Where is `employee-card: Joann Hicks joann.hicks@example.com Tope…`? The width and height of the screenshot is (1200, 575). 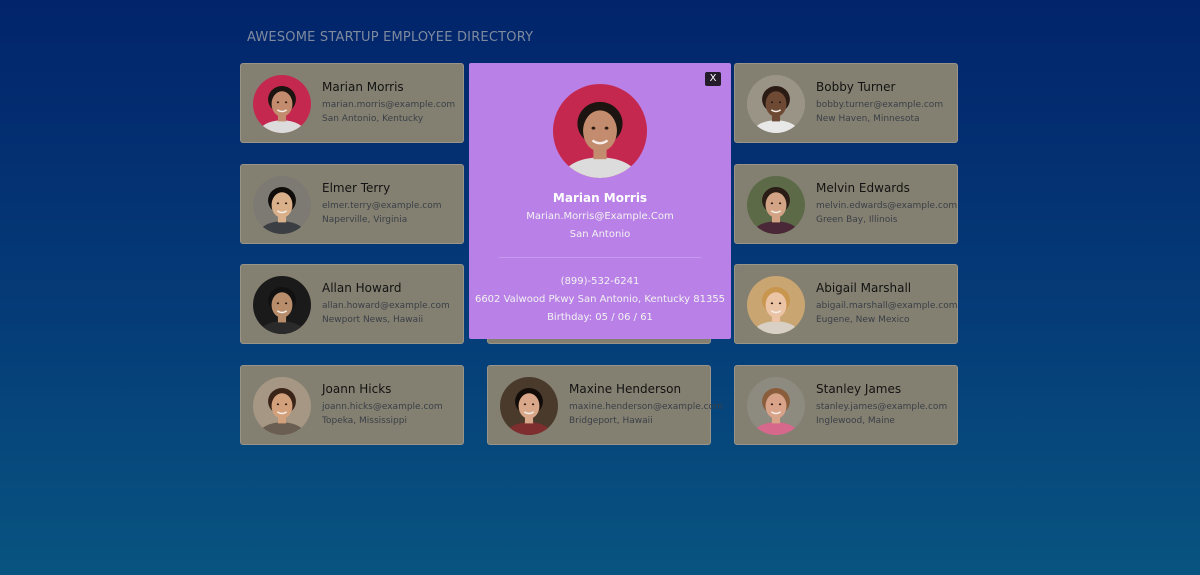
employee-card: Joann Hicks joann.hicks@example.com Tope… is located at coordinates (352, 405).